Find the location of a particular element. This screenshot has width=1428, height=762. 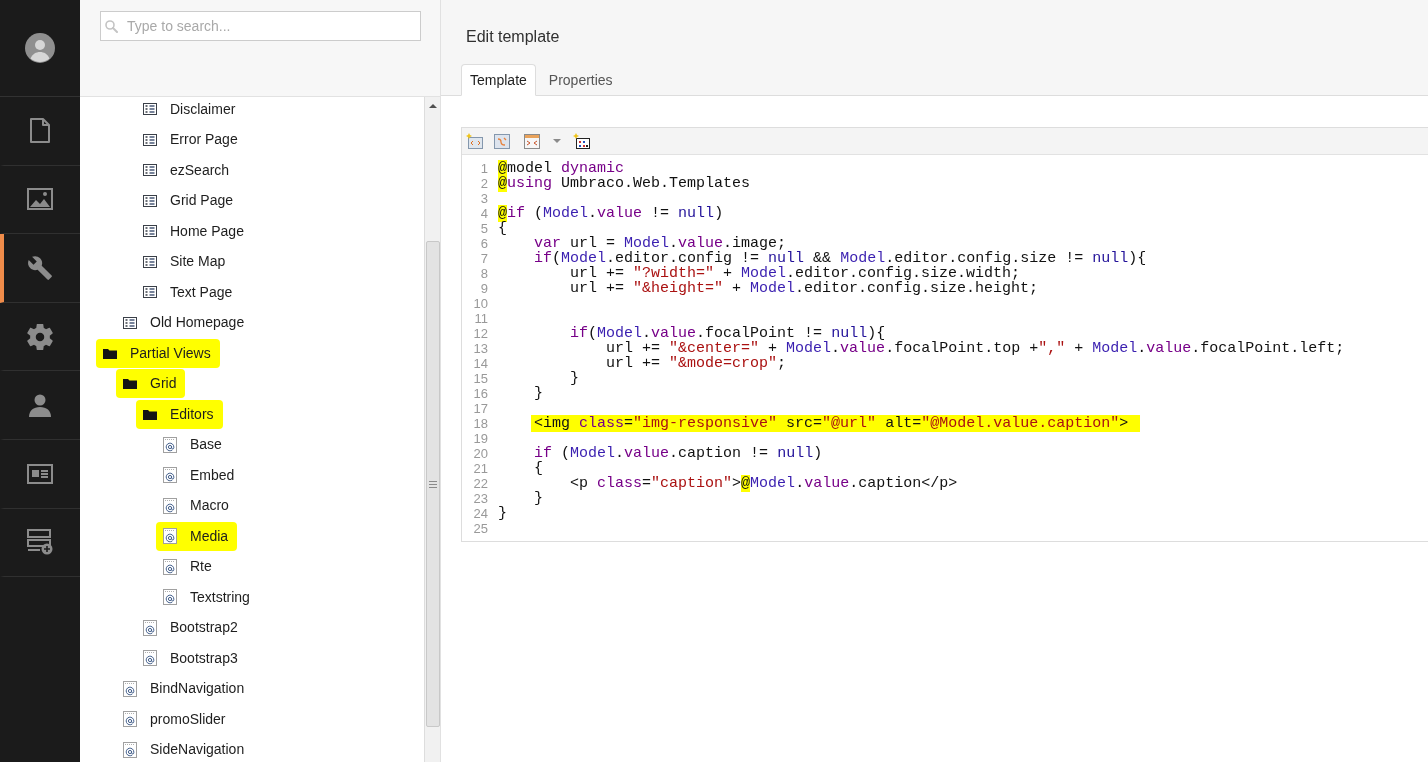

avatar is located at coordinates (40, 48).